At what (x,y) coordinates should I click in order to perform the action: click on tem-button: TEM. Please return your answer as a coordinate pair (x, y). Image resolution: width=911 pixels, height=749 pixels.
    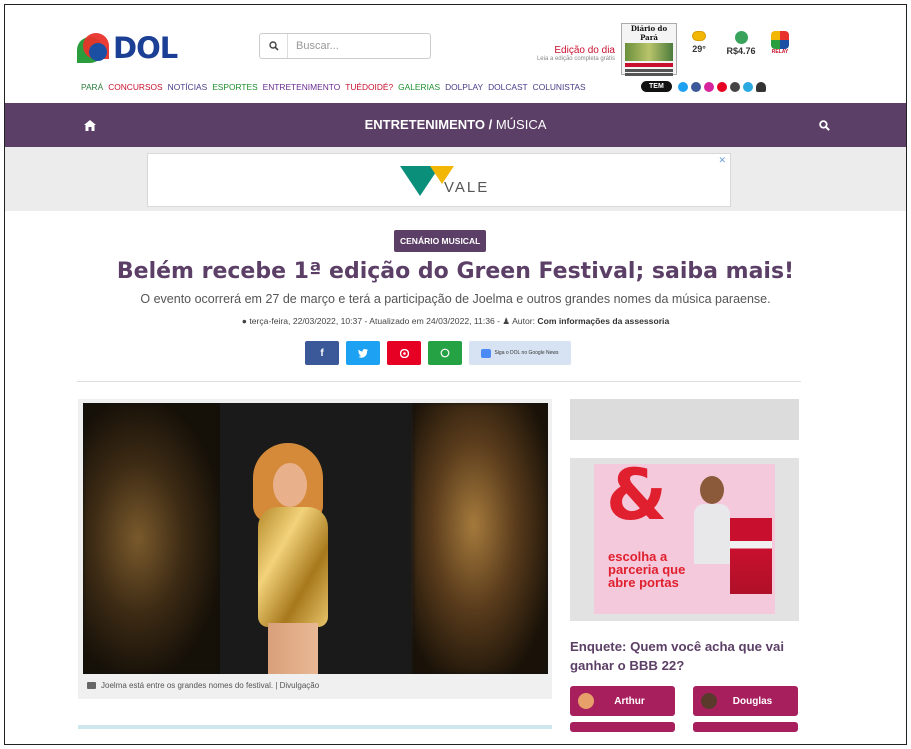
    Looking at the image, I should click on (656, 86).